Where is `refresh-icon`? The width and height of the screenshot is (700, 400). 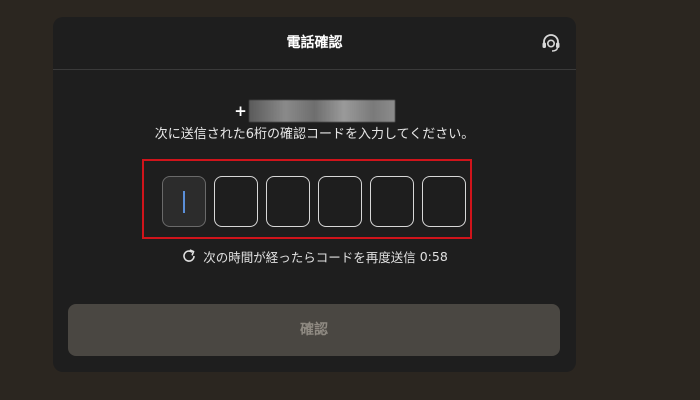 refresh-icon is located at coordinates (189, 255).